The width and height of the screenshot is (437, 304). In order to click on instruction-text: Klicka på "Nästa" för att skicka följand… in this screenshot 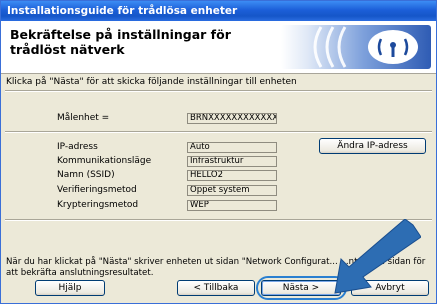, I will do `click(151, 82)`.